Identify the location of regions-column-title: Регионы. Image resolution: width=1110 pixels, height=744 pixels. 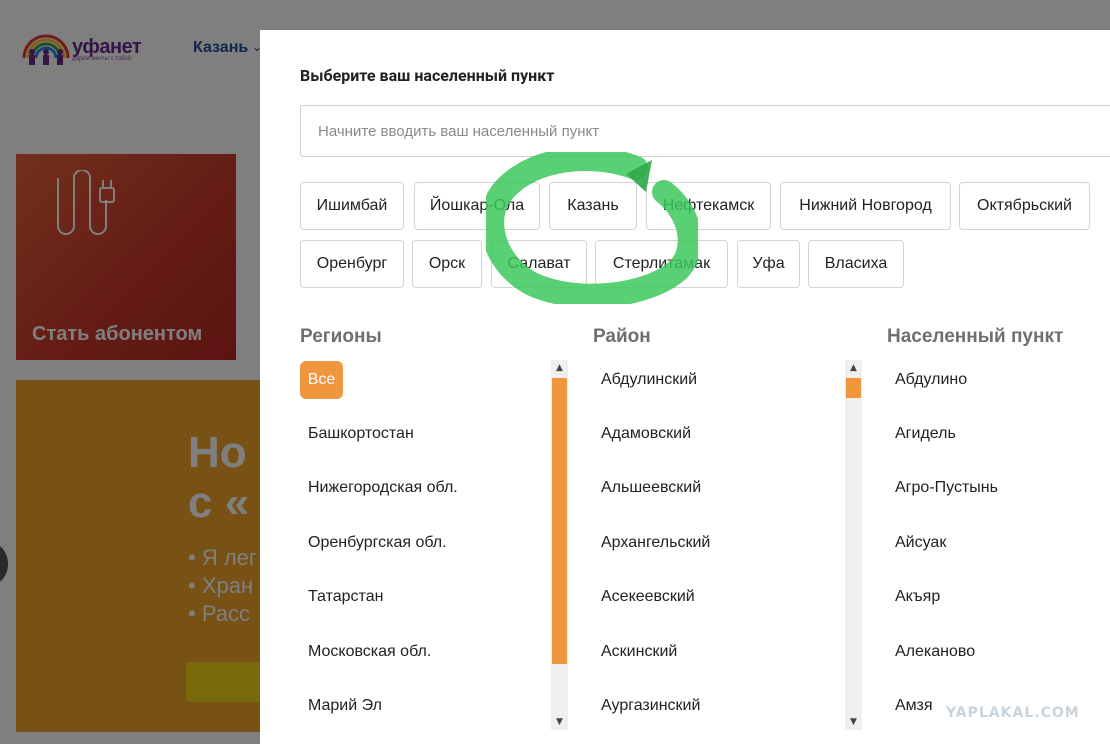
(341, 336).